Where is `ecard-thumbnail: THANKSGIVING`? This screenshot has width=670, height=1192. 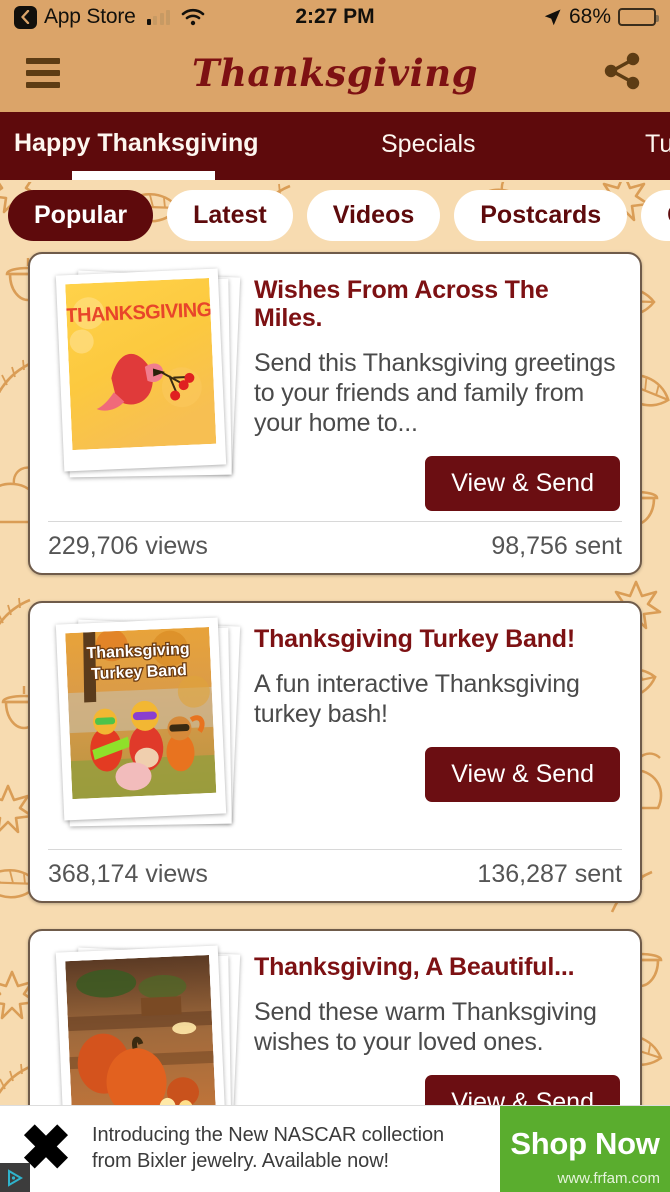
ecard-thumbnail: THANKSGIVING is located at coordinates (146, 379).